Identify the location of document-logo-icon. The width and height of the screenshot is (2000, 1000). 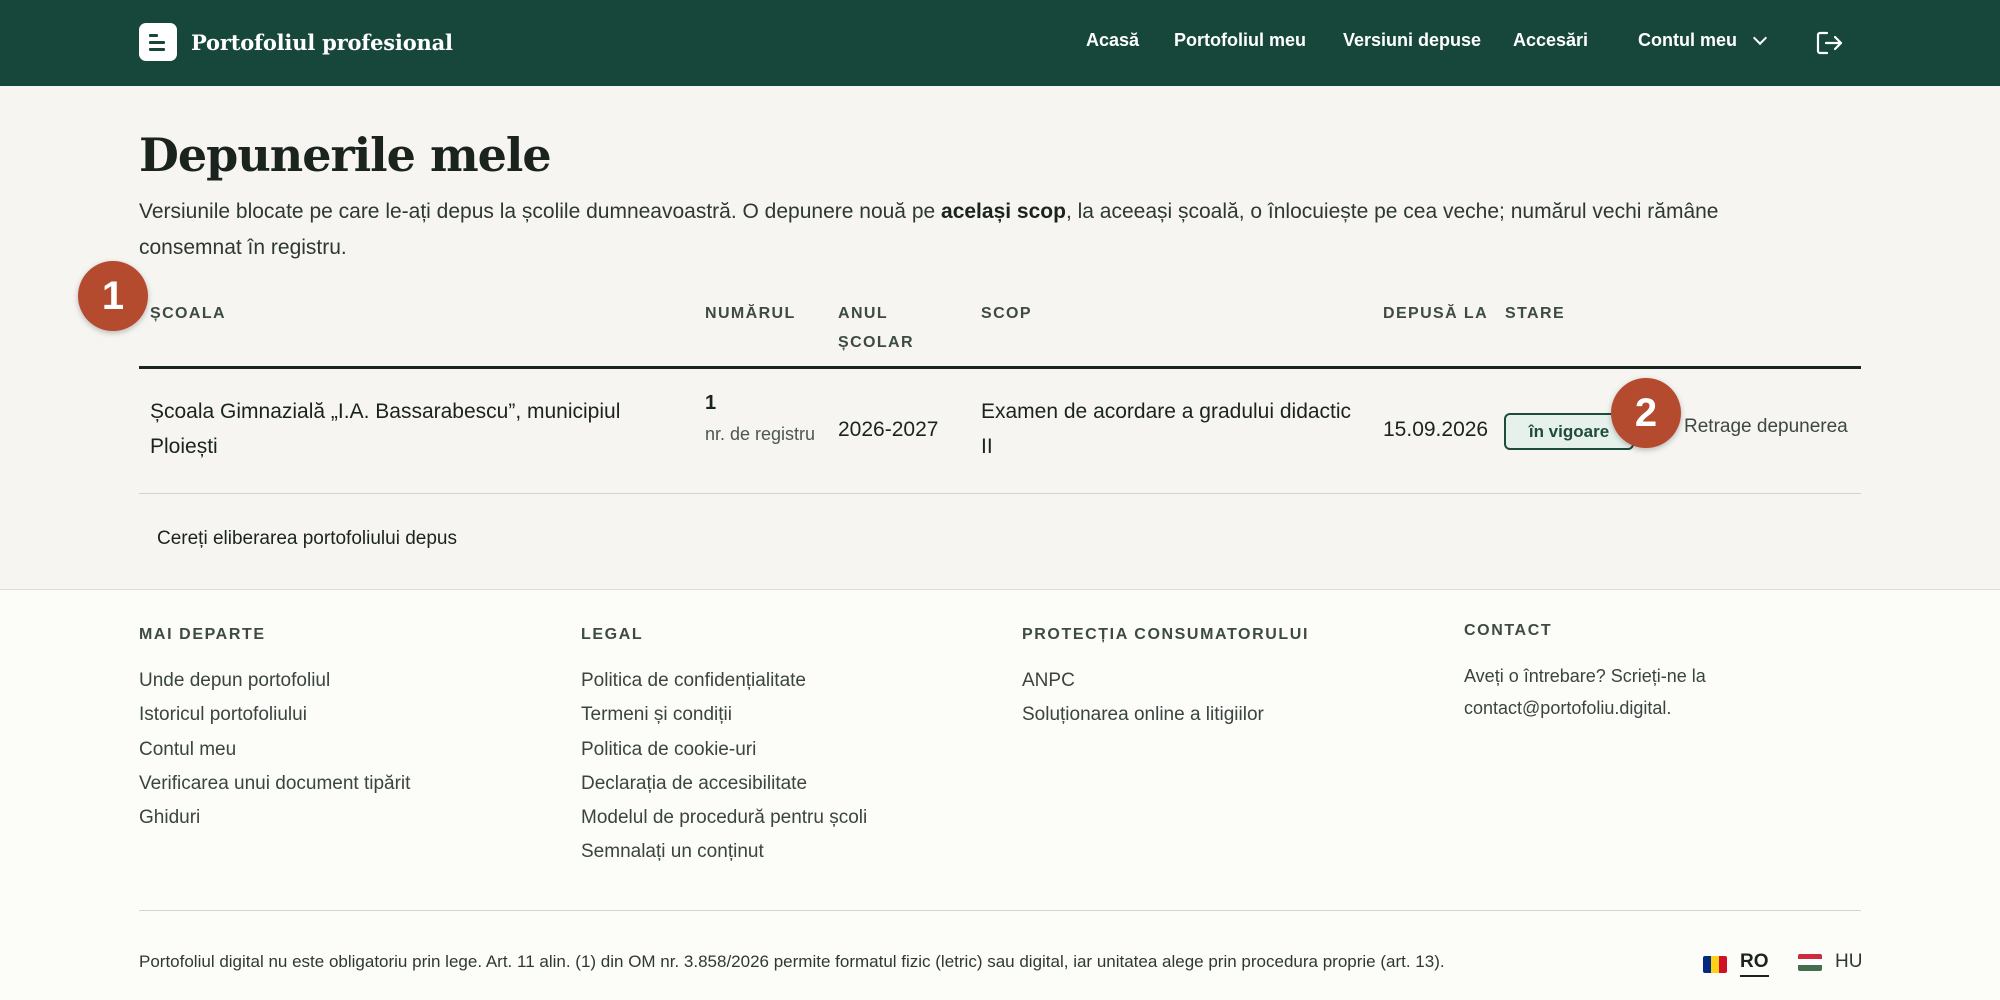
(158, 42).